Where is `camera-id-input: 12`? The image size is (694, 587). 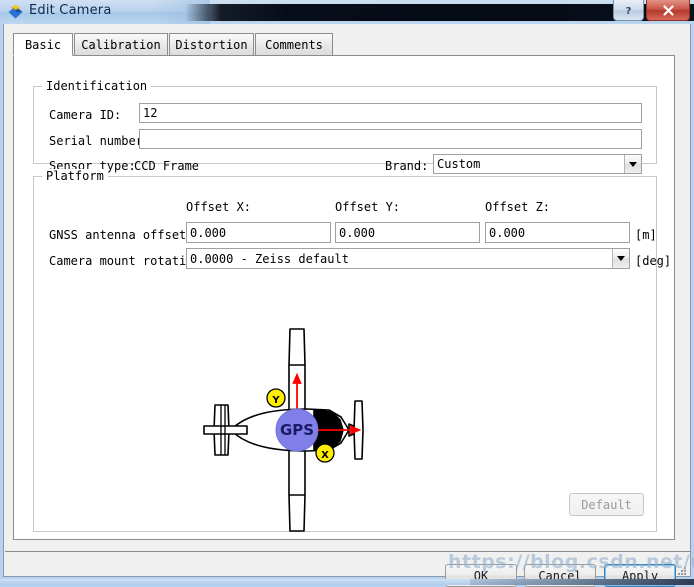
camera-id-input: 12 is located at coordinates (390, 113).